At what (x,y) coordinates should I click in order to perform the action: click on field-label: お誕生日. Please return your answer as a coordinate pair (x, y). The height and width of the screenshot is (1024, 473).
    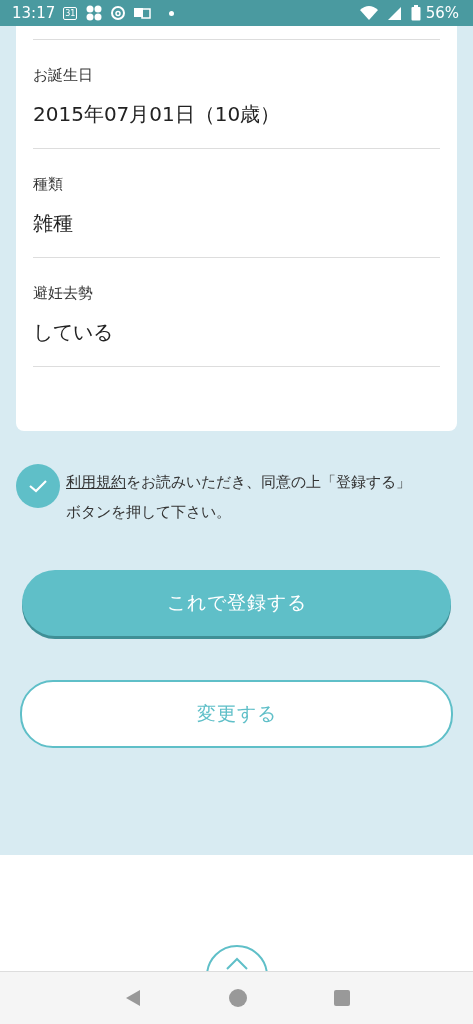
    Looking at the image, I should click on (63, 75).